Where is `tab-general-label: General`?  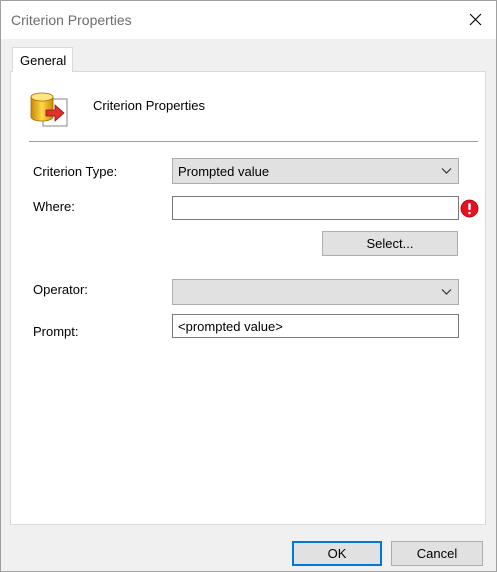 tab-general-label: General is located at coordinates (43, 60).